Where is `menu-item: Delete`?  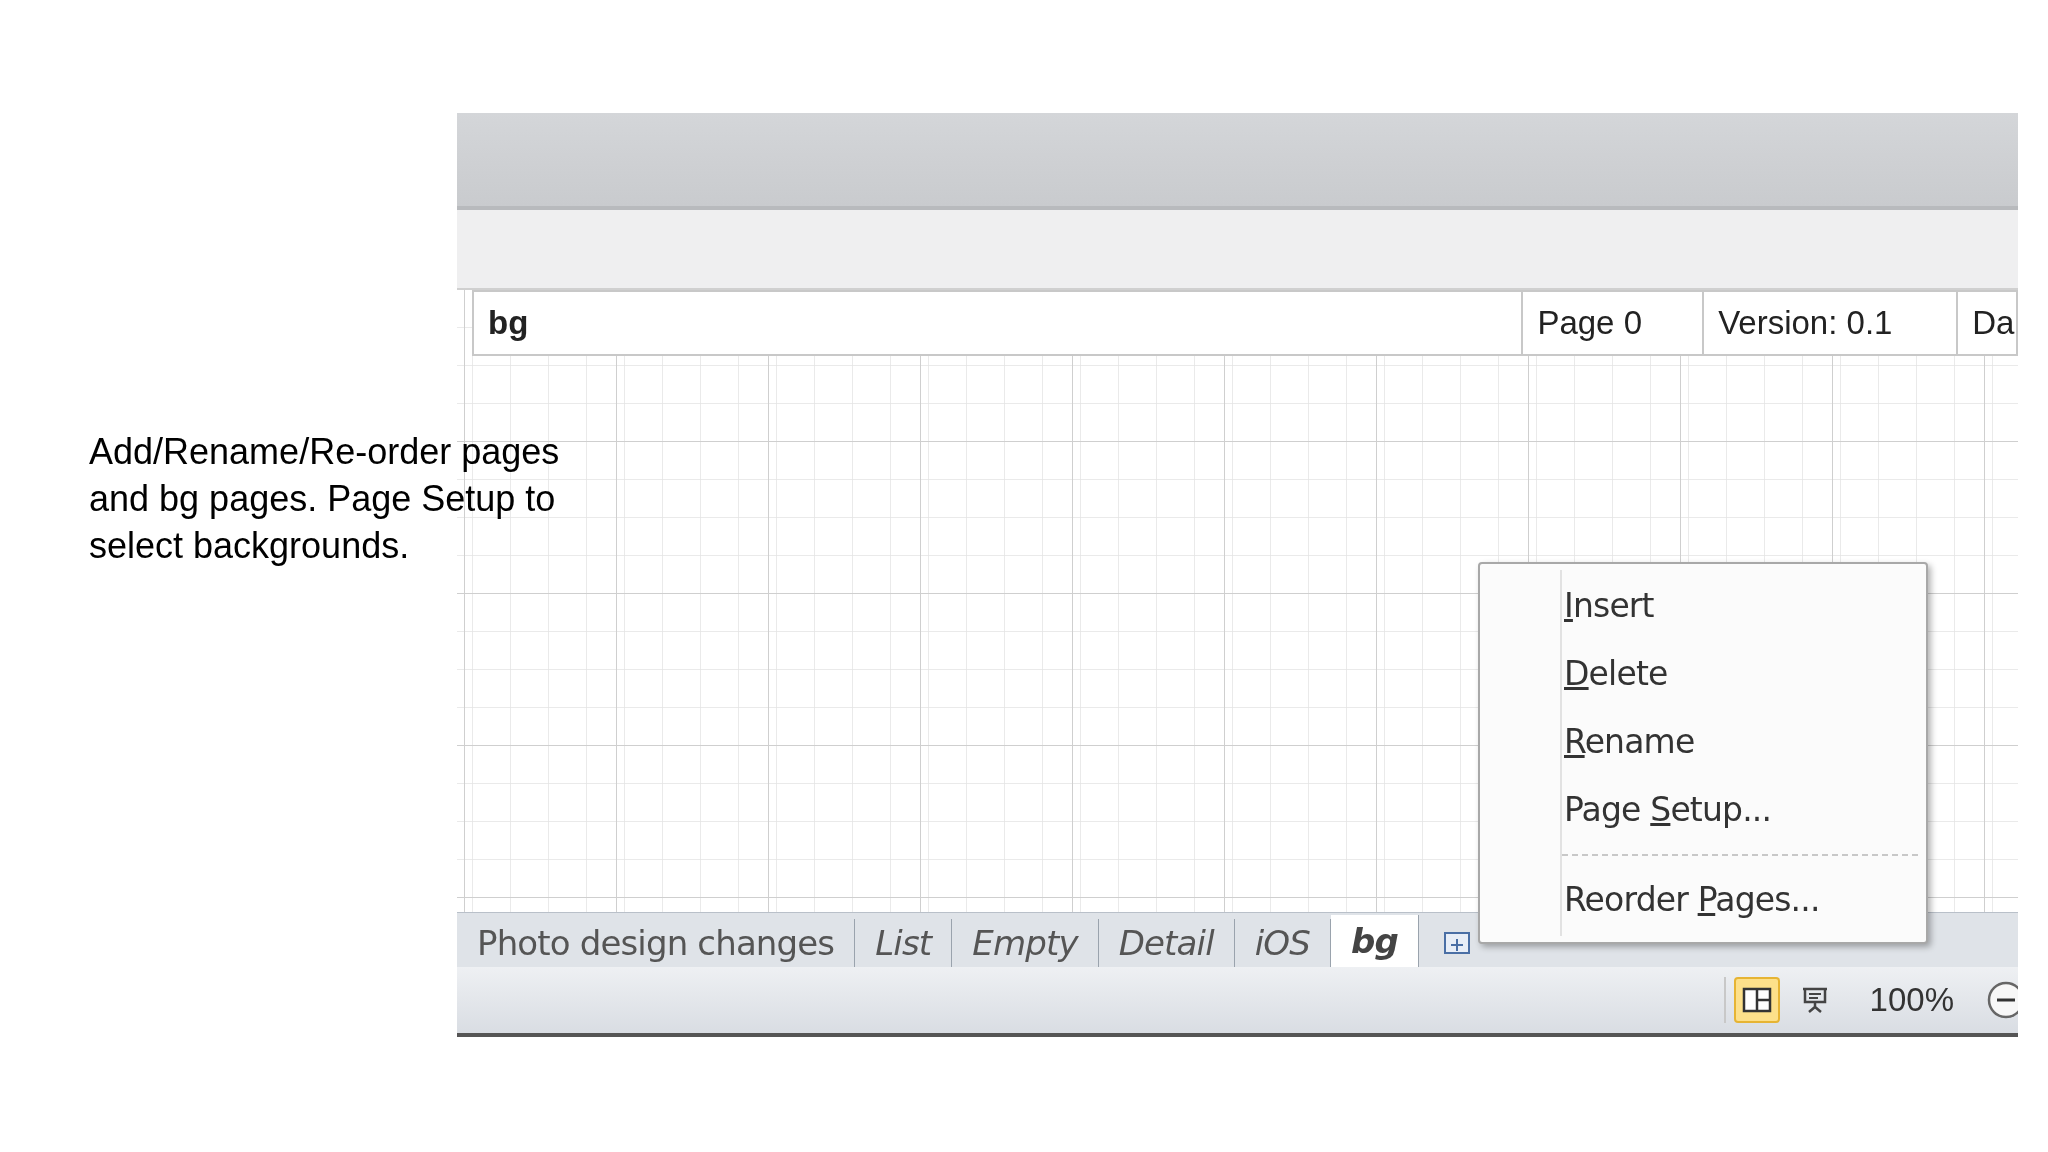 menu-item: Delete is located at coordinates (1741, 674).